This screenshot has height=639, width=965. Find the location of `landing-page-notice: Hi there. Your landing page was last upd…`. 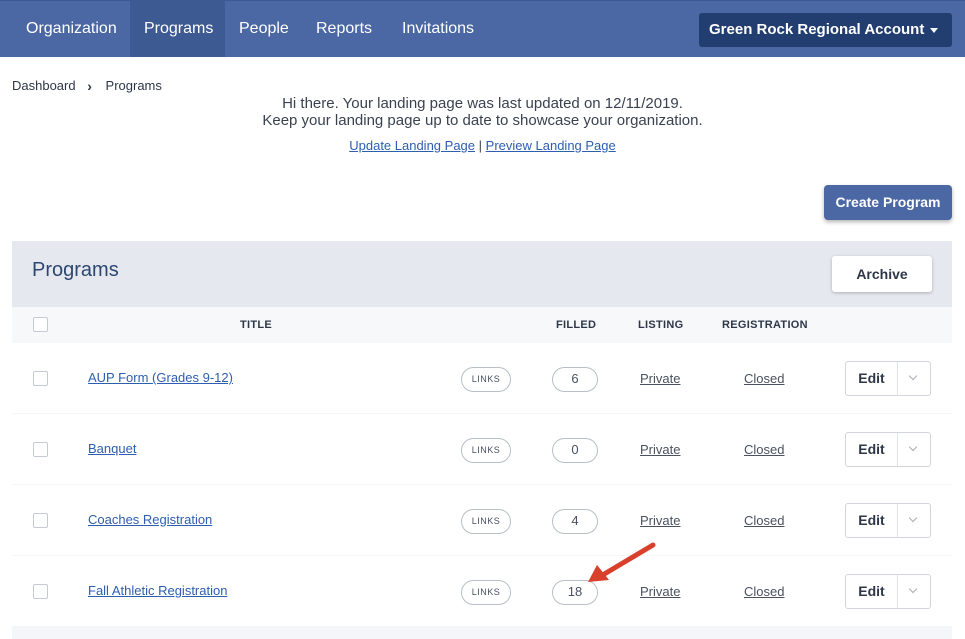

landing-page-notice: Hi there. Your landing page was last upd… is located at coordinates (482, 112).